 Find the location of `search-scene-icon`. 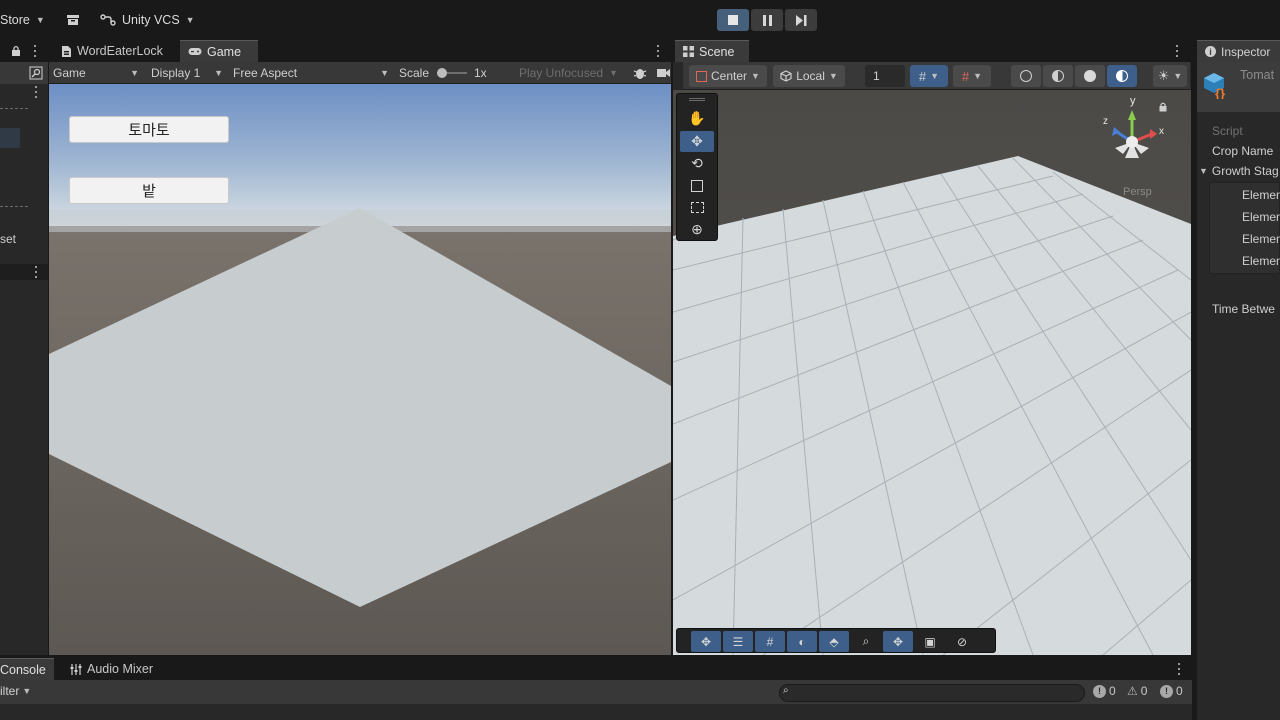

search-scene-icon is located at coordinates (36, 73).